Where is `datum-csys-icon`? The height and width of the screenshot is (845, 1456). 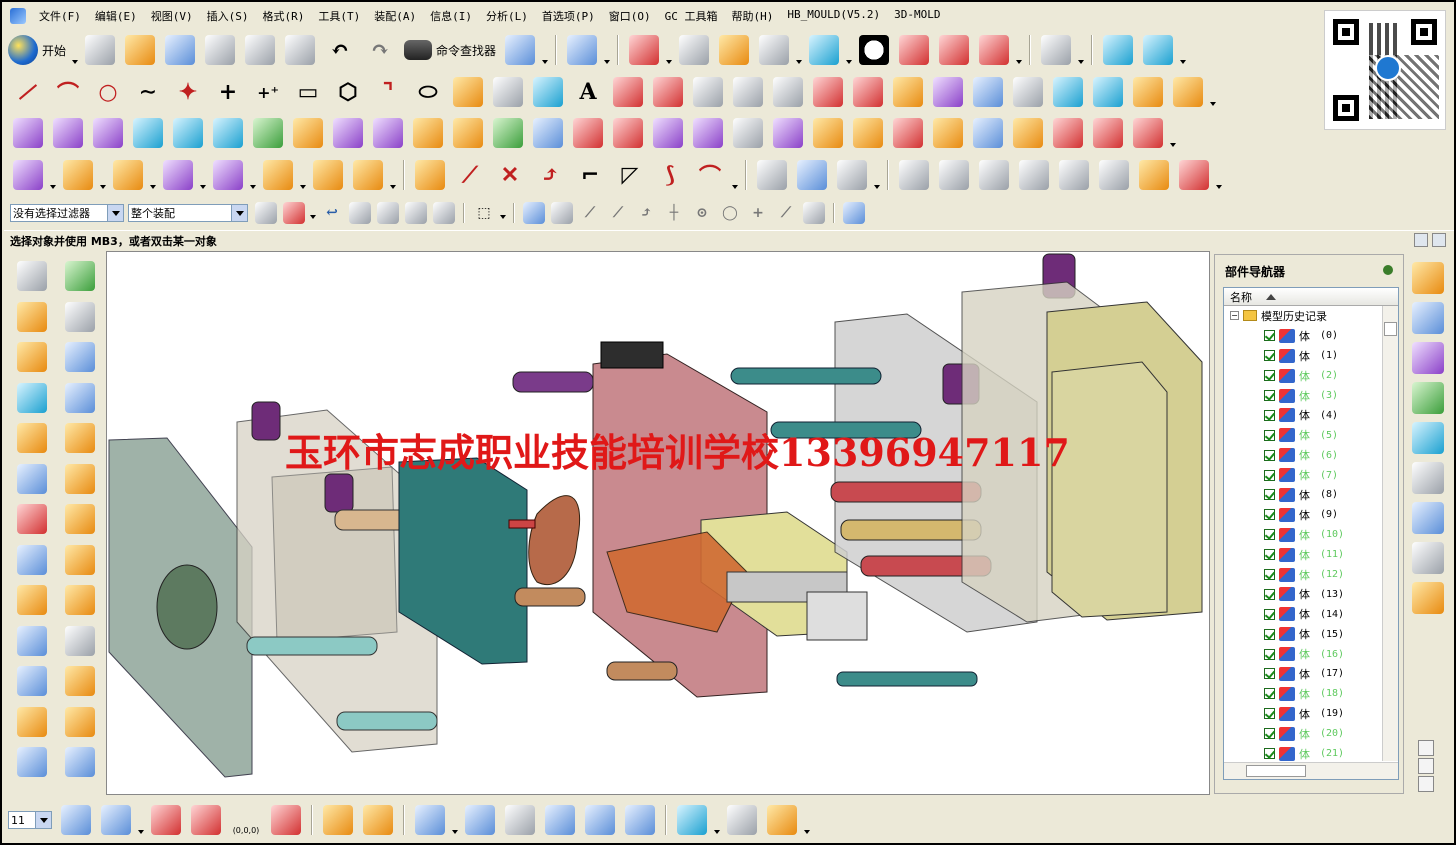 datum-csys-icon is located at coordinates (80, 276).